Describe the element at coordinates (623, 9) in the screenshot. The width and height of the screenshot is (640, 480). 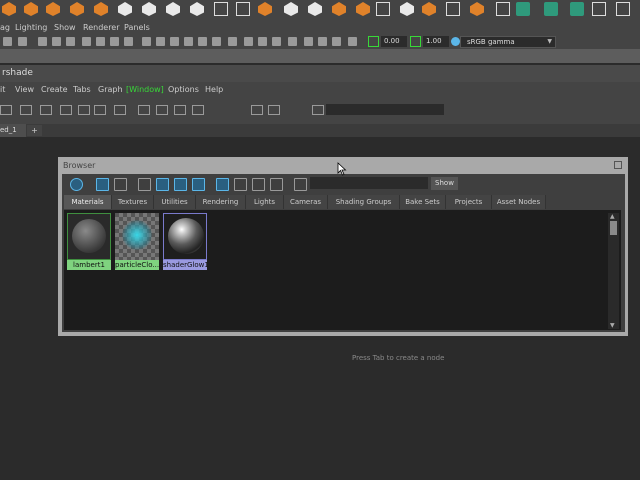
I see `shelf-settings-icon` at that location.